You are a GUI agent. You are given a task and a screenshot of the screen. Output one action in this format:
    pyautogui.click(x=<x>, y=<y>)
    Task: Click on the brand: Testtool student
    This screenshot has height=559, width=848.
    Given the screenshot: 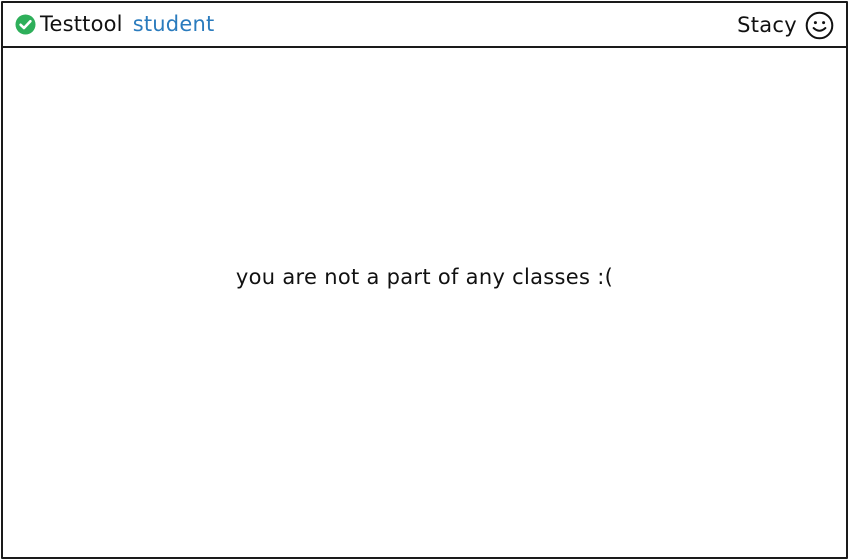 What is the action you would take?
    pyautogui.click(x=114, y=24)
    